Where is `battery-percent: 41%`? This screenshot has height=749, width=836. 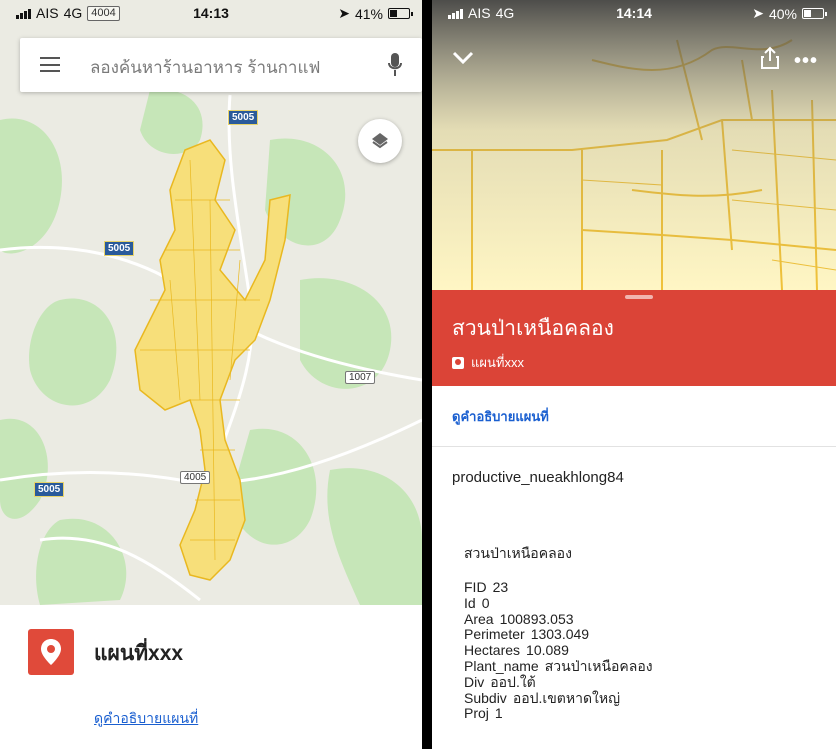 battery-percent: 41% is located at coordinates (368, 13).